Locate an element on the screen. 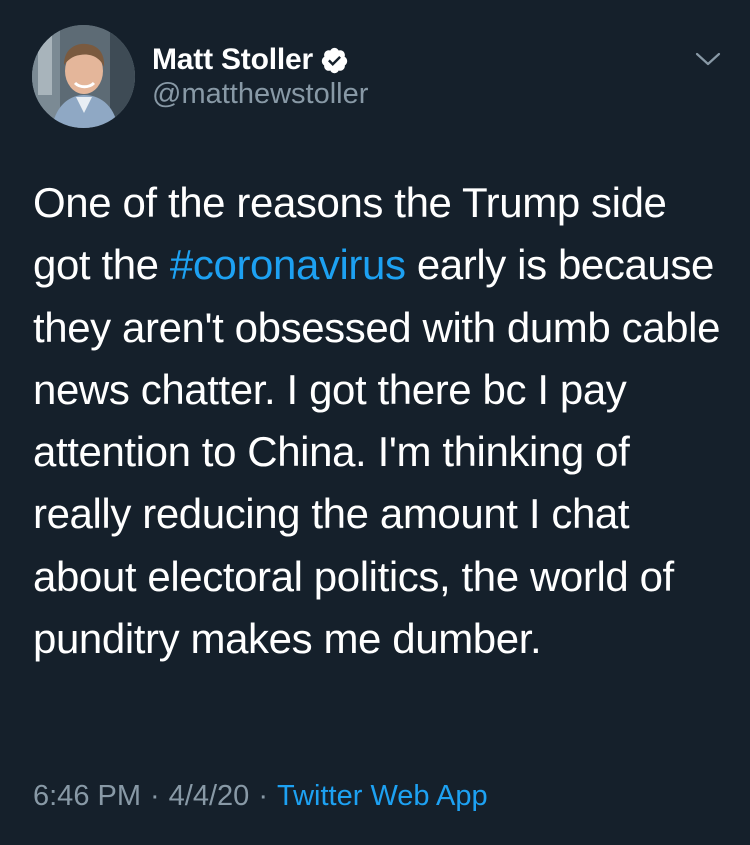 The width and height of the screenshot is (750, 845). author-handle: @matthewstoller is located at coordinates (260, 94).